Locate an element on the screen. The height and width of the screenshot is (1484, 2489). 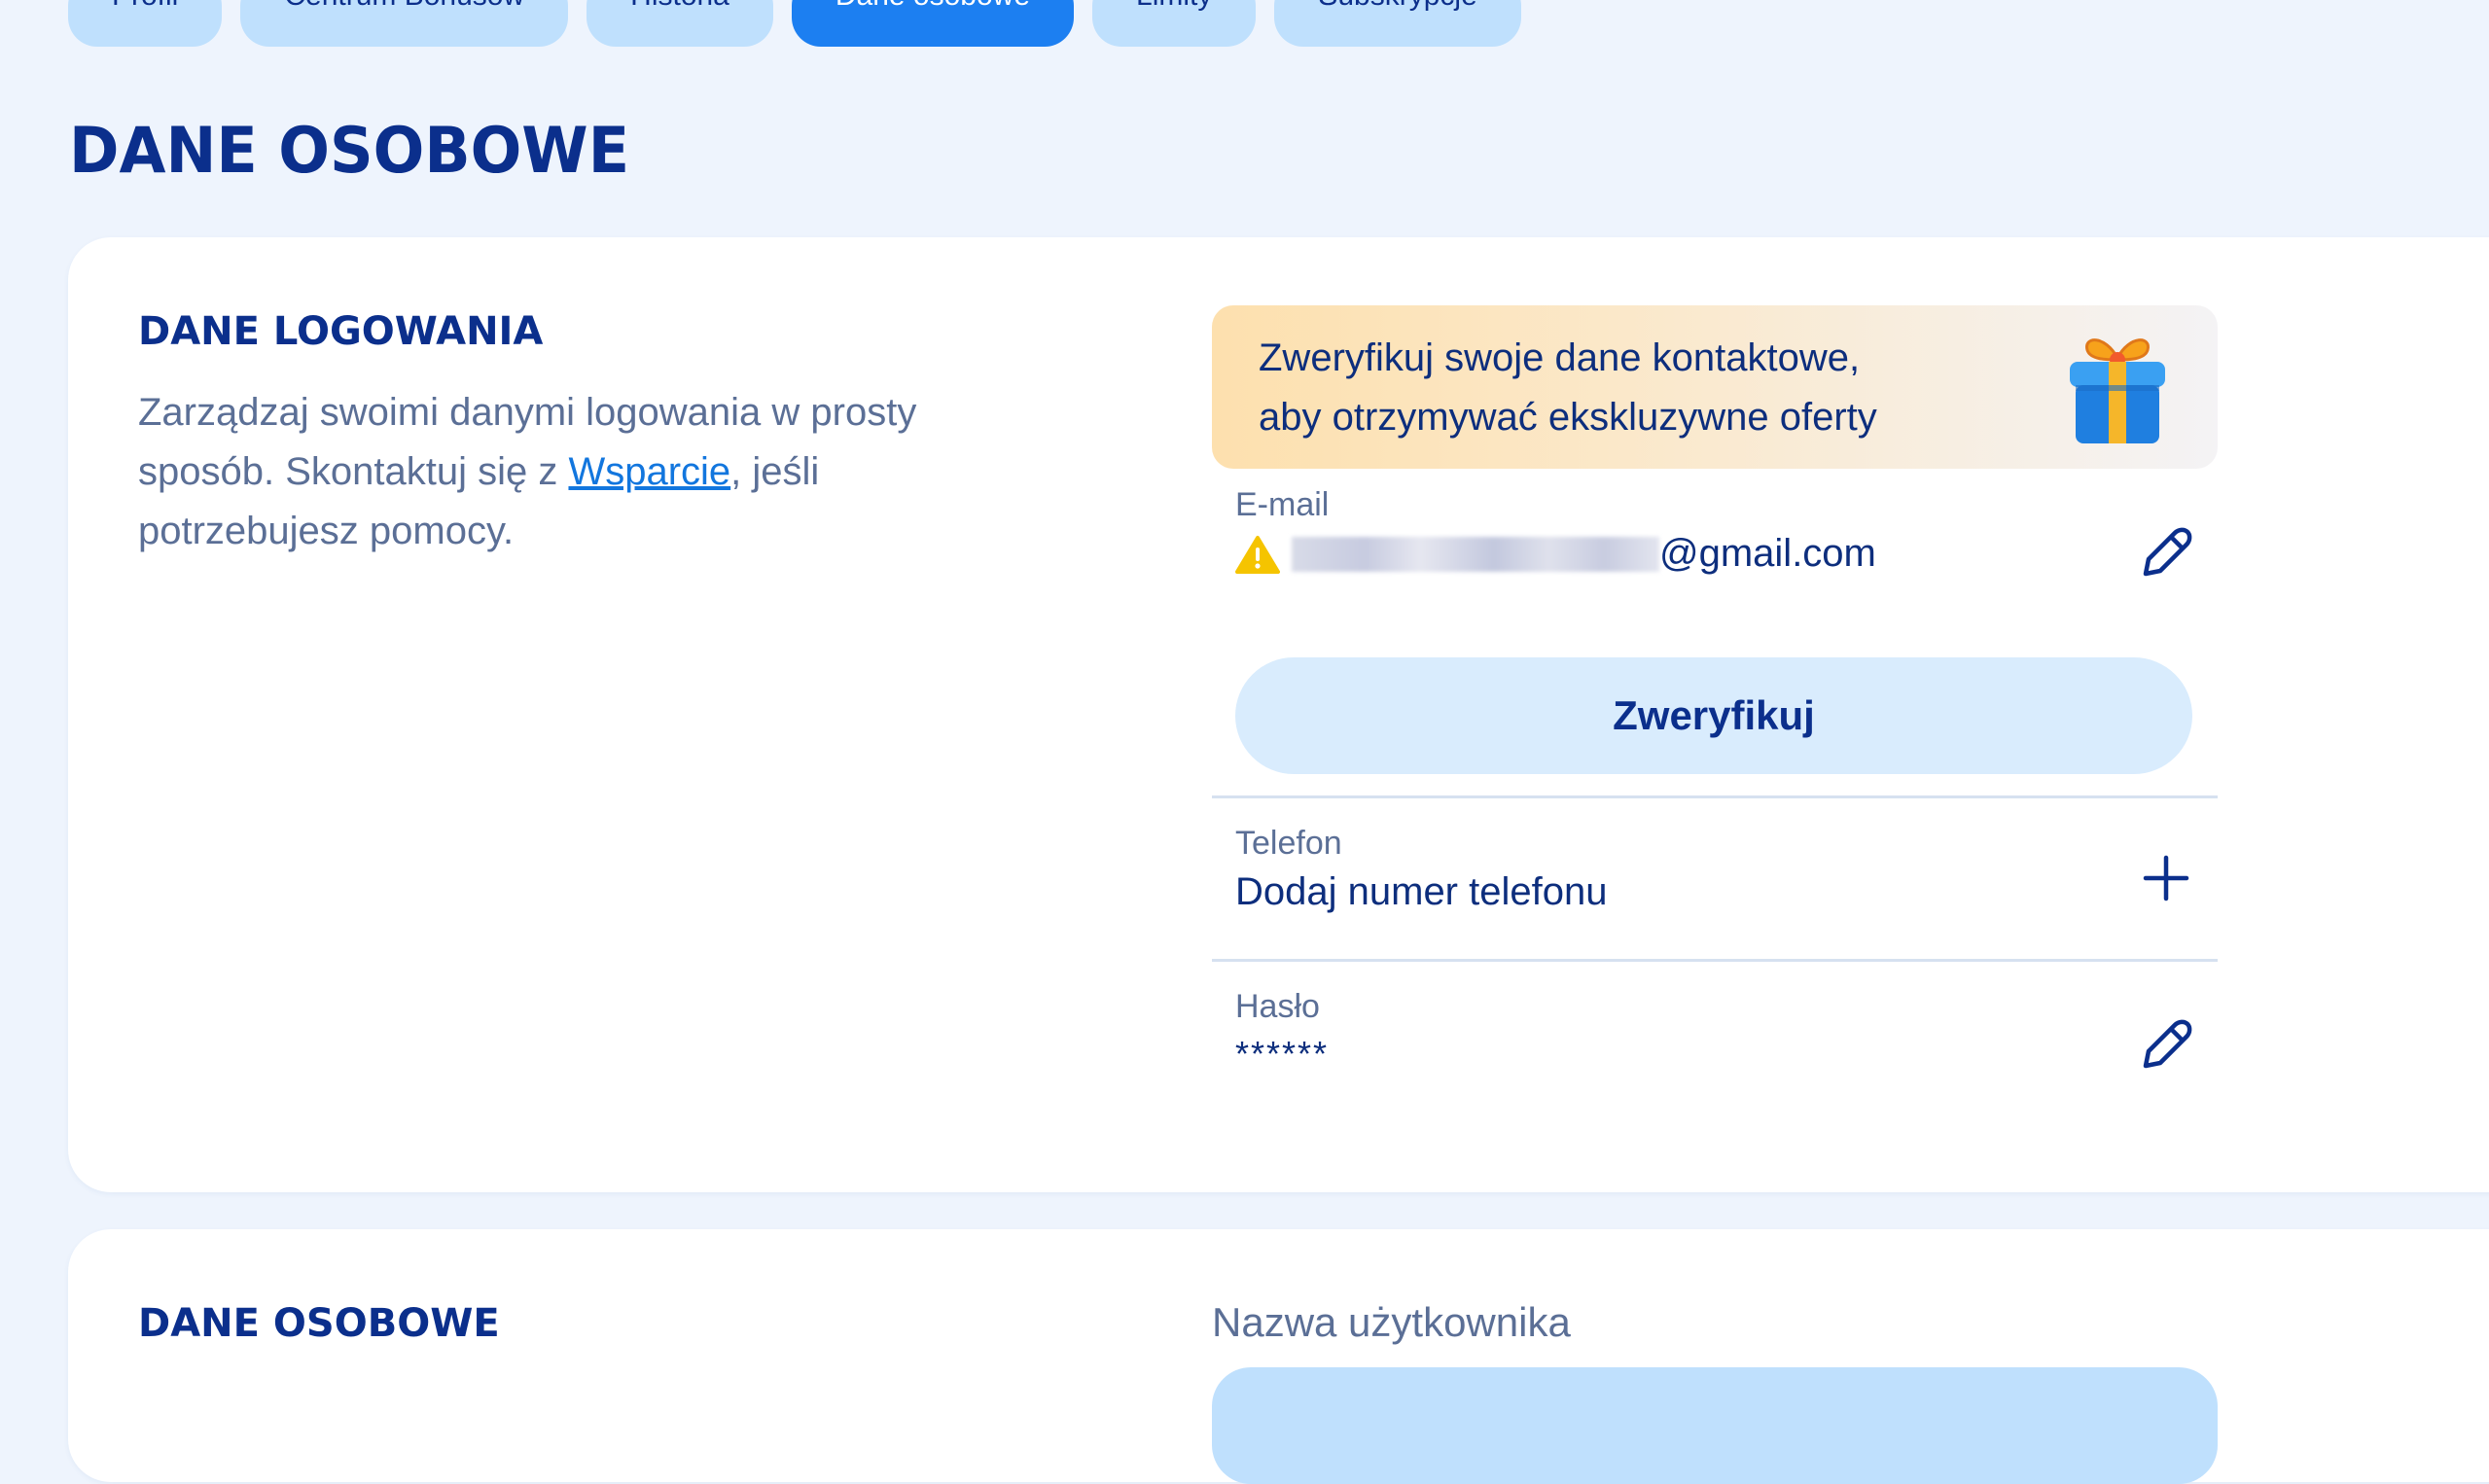
tab-label: Limity is located at coordinates (1174, 16).